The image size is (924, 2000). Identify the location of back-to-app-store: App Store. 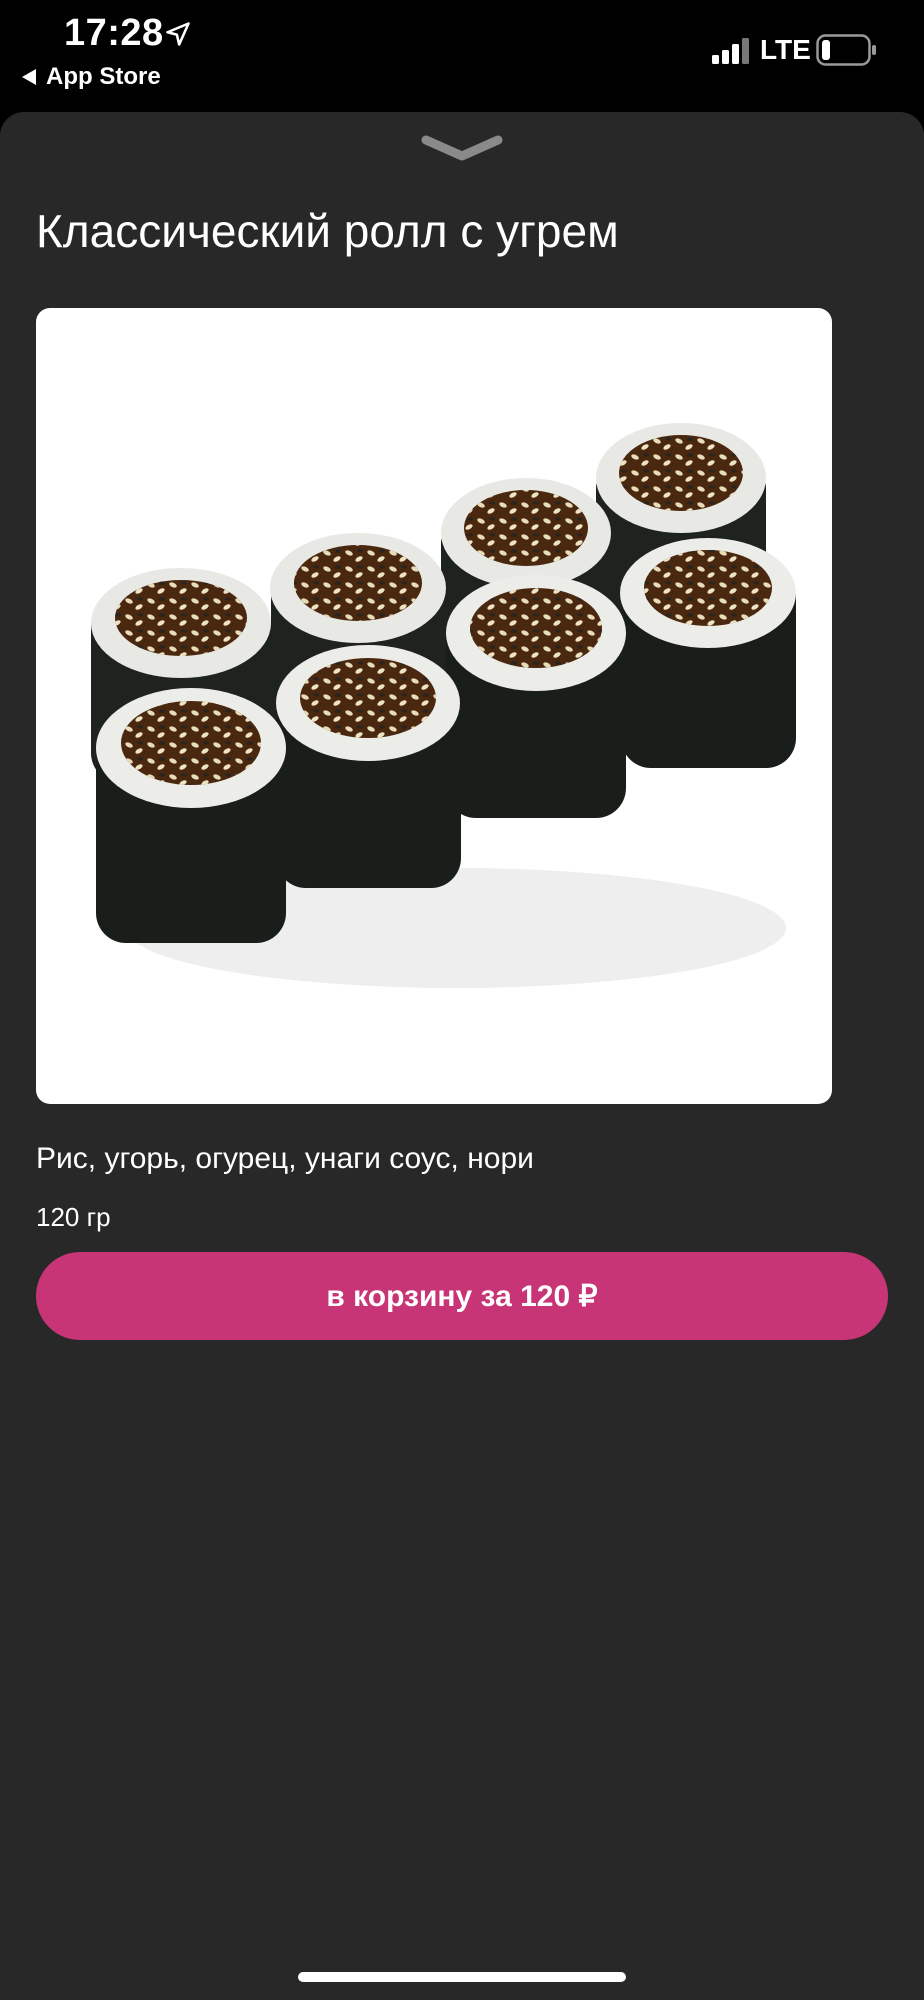
(91, 77).